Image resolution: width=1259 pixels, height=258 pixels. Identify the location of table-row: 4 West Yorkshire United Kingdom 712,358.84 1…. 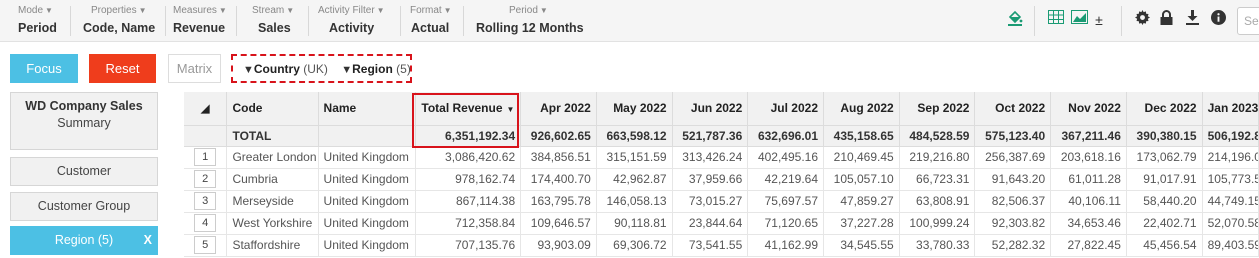
(721, 223).